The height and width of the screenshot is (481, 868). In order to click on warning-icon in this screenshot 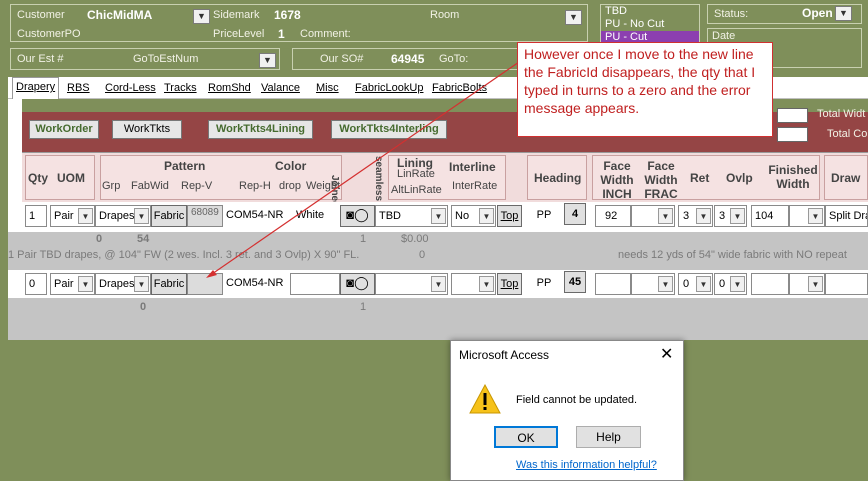, I will do `click(485, 399)`.